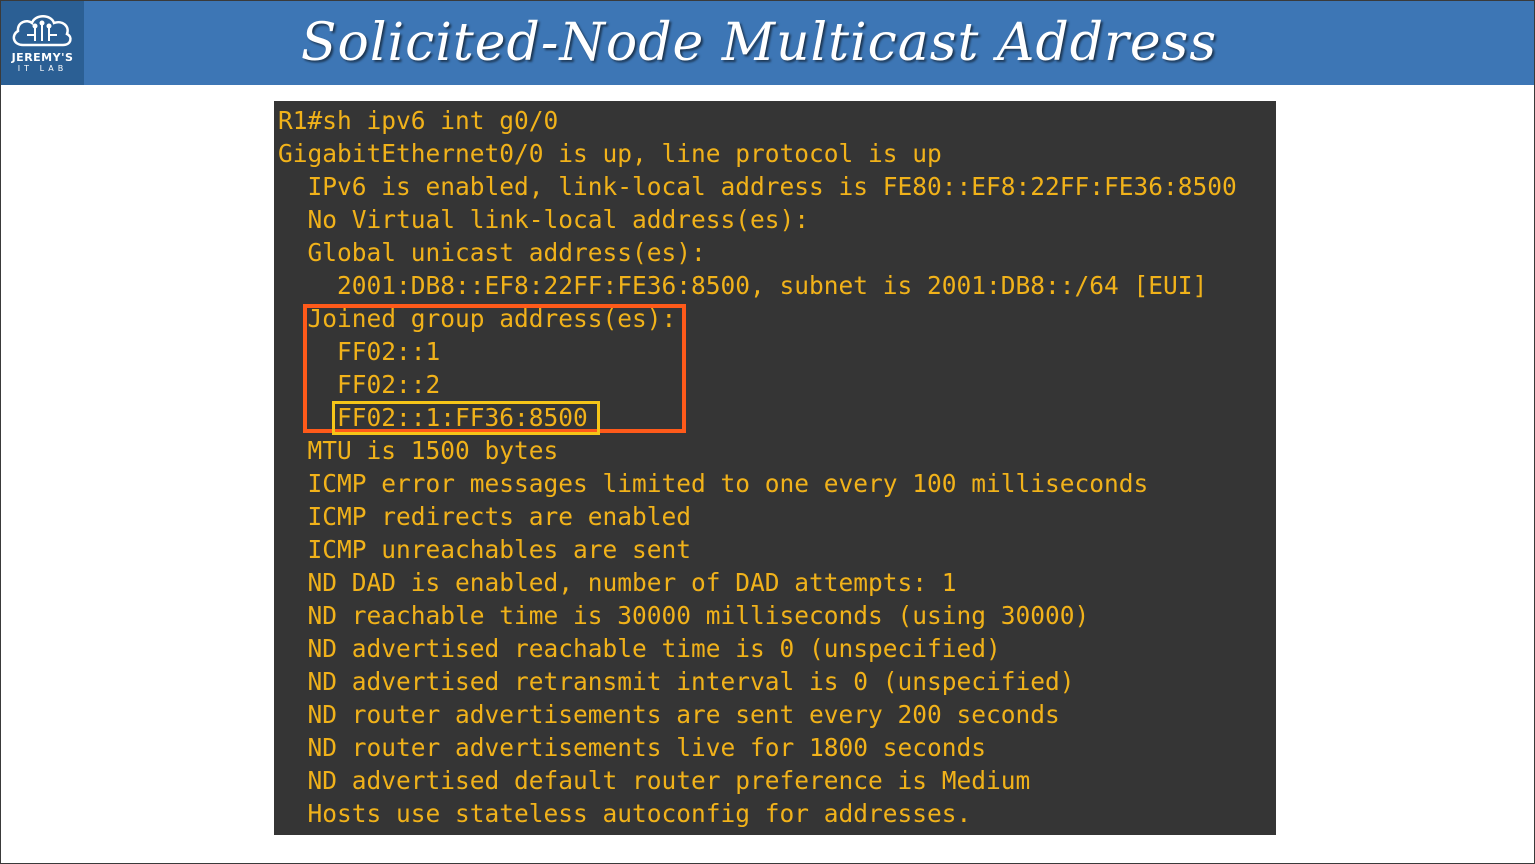 The height and width of the screenshot is (864, 1535). I want to click on logo: JEREMY'S IT LAB, so click(42, 43).